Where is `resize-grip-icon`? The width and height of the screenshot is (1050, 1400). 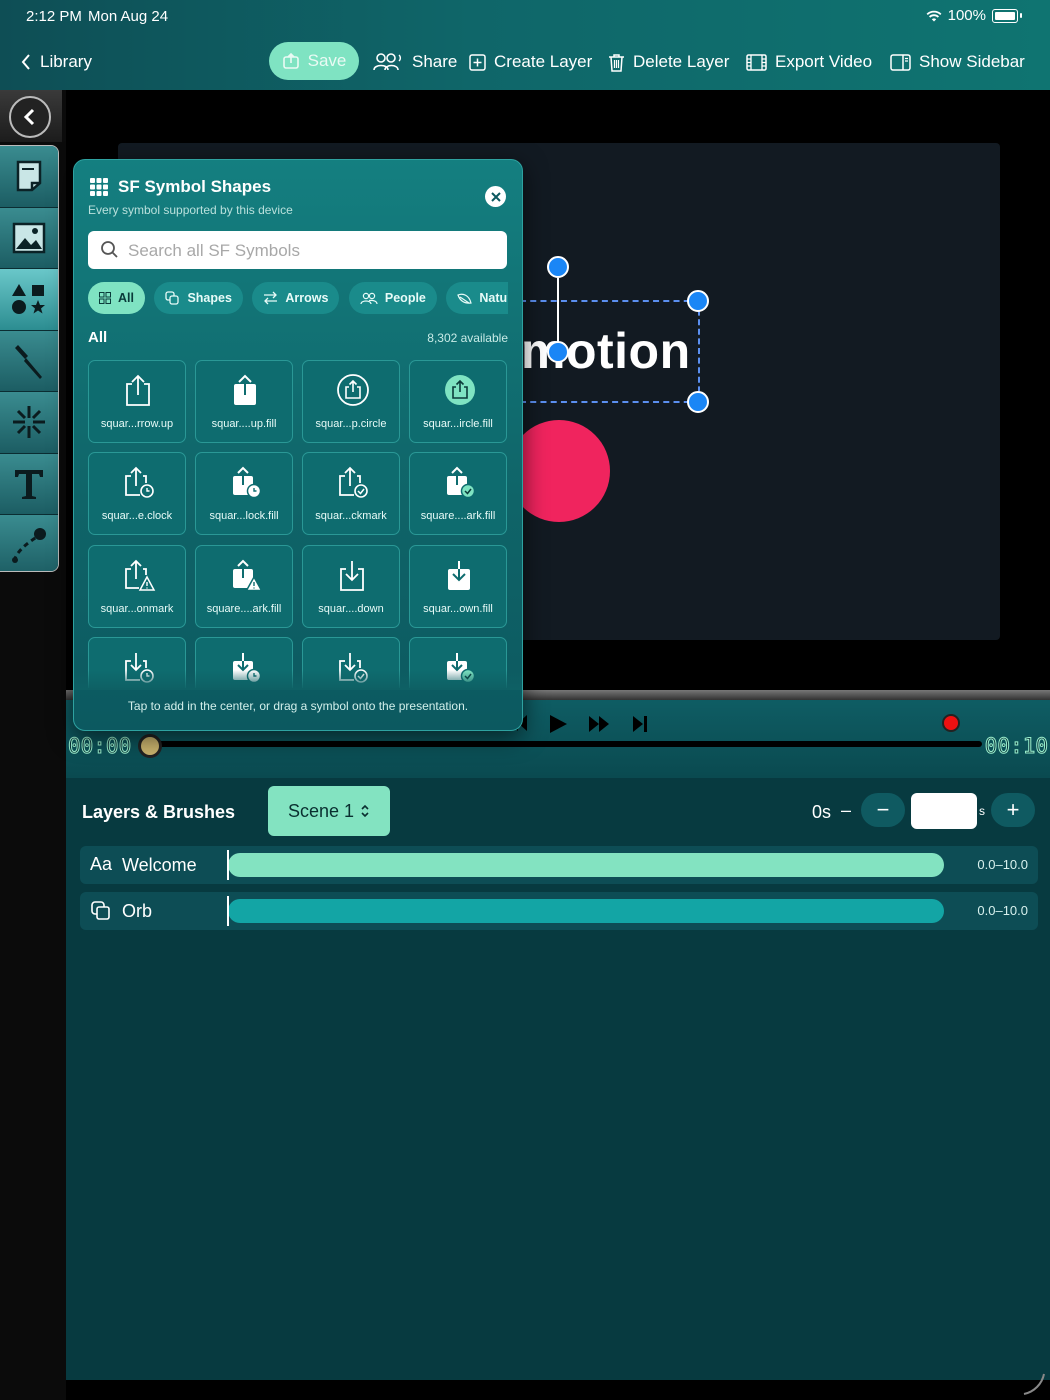
resize-grip-icon is located at coordinates (1033, 1383).